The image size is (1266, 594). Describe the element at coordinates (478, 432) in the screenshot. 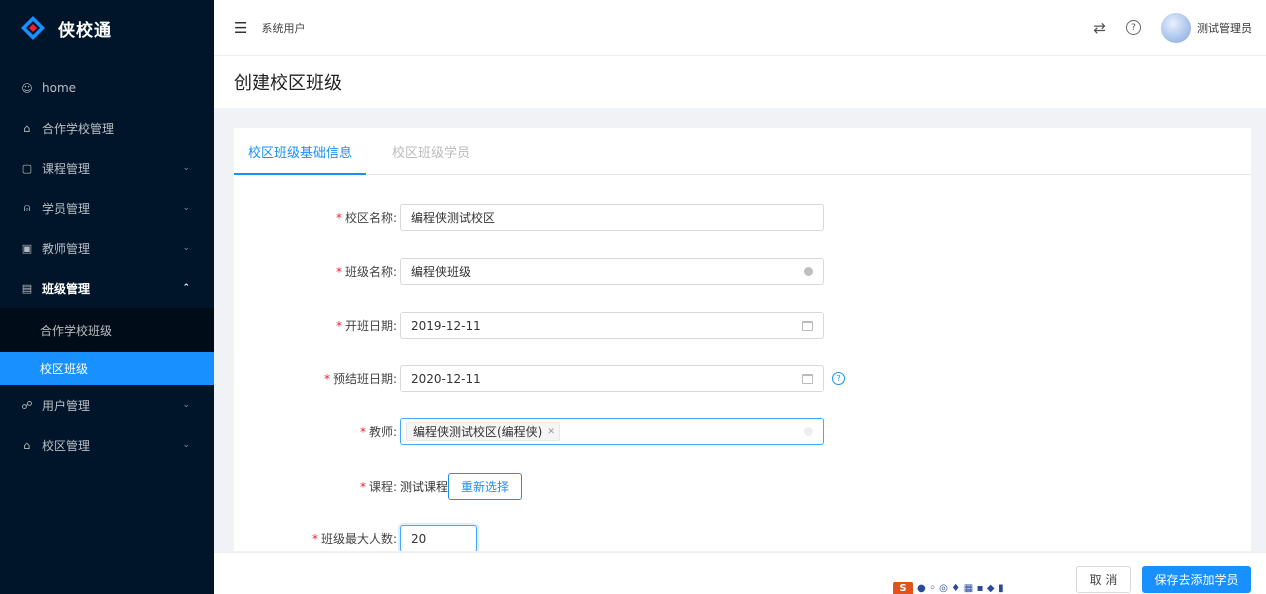

I see `teacher-tag-label: 编程侠测试校区(编程侠)` at that location.